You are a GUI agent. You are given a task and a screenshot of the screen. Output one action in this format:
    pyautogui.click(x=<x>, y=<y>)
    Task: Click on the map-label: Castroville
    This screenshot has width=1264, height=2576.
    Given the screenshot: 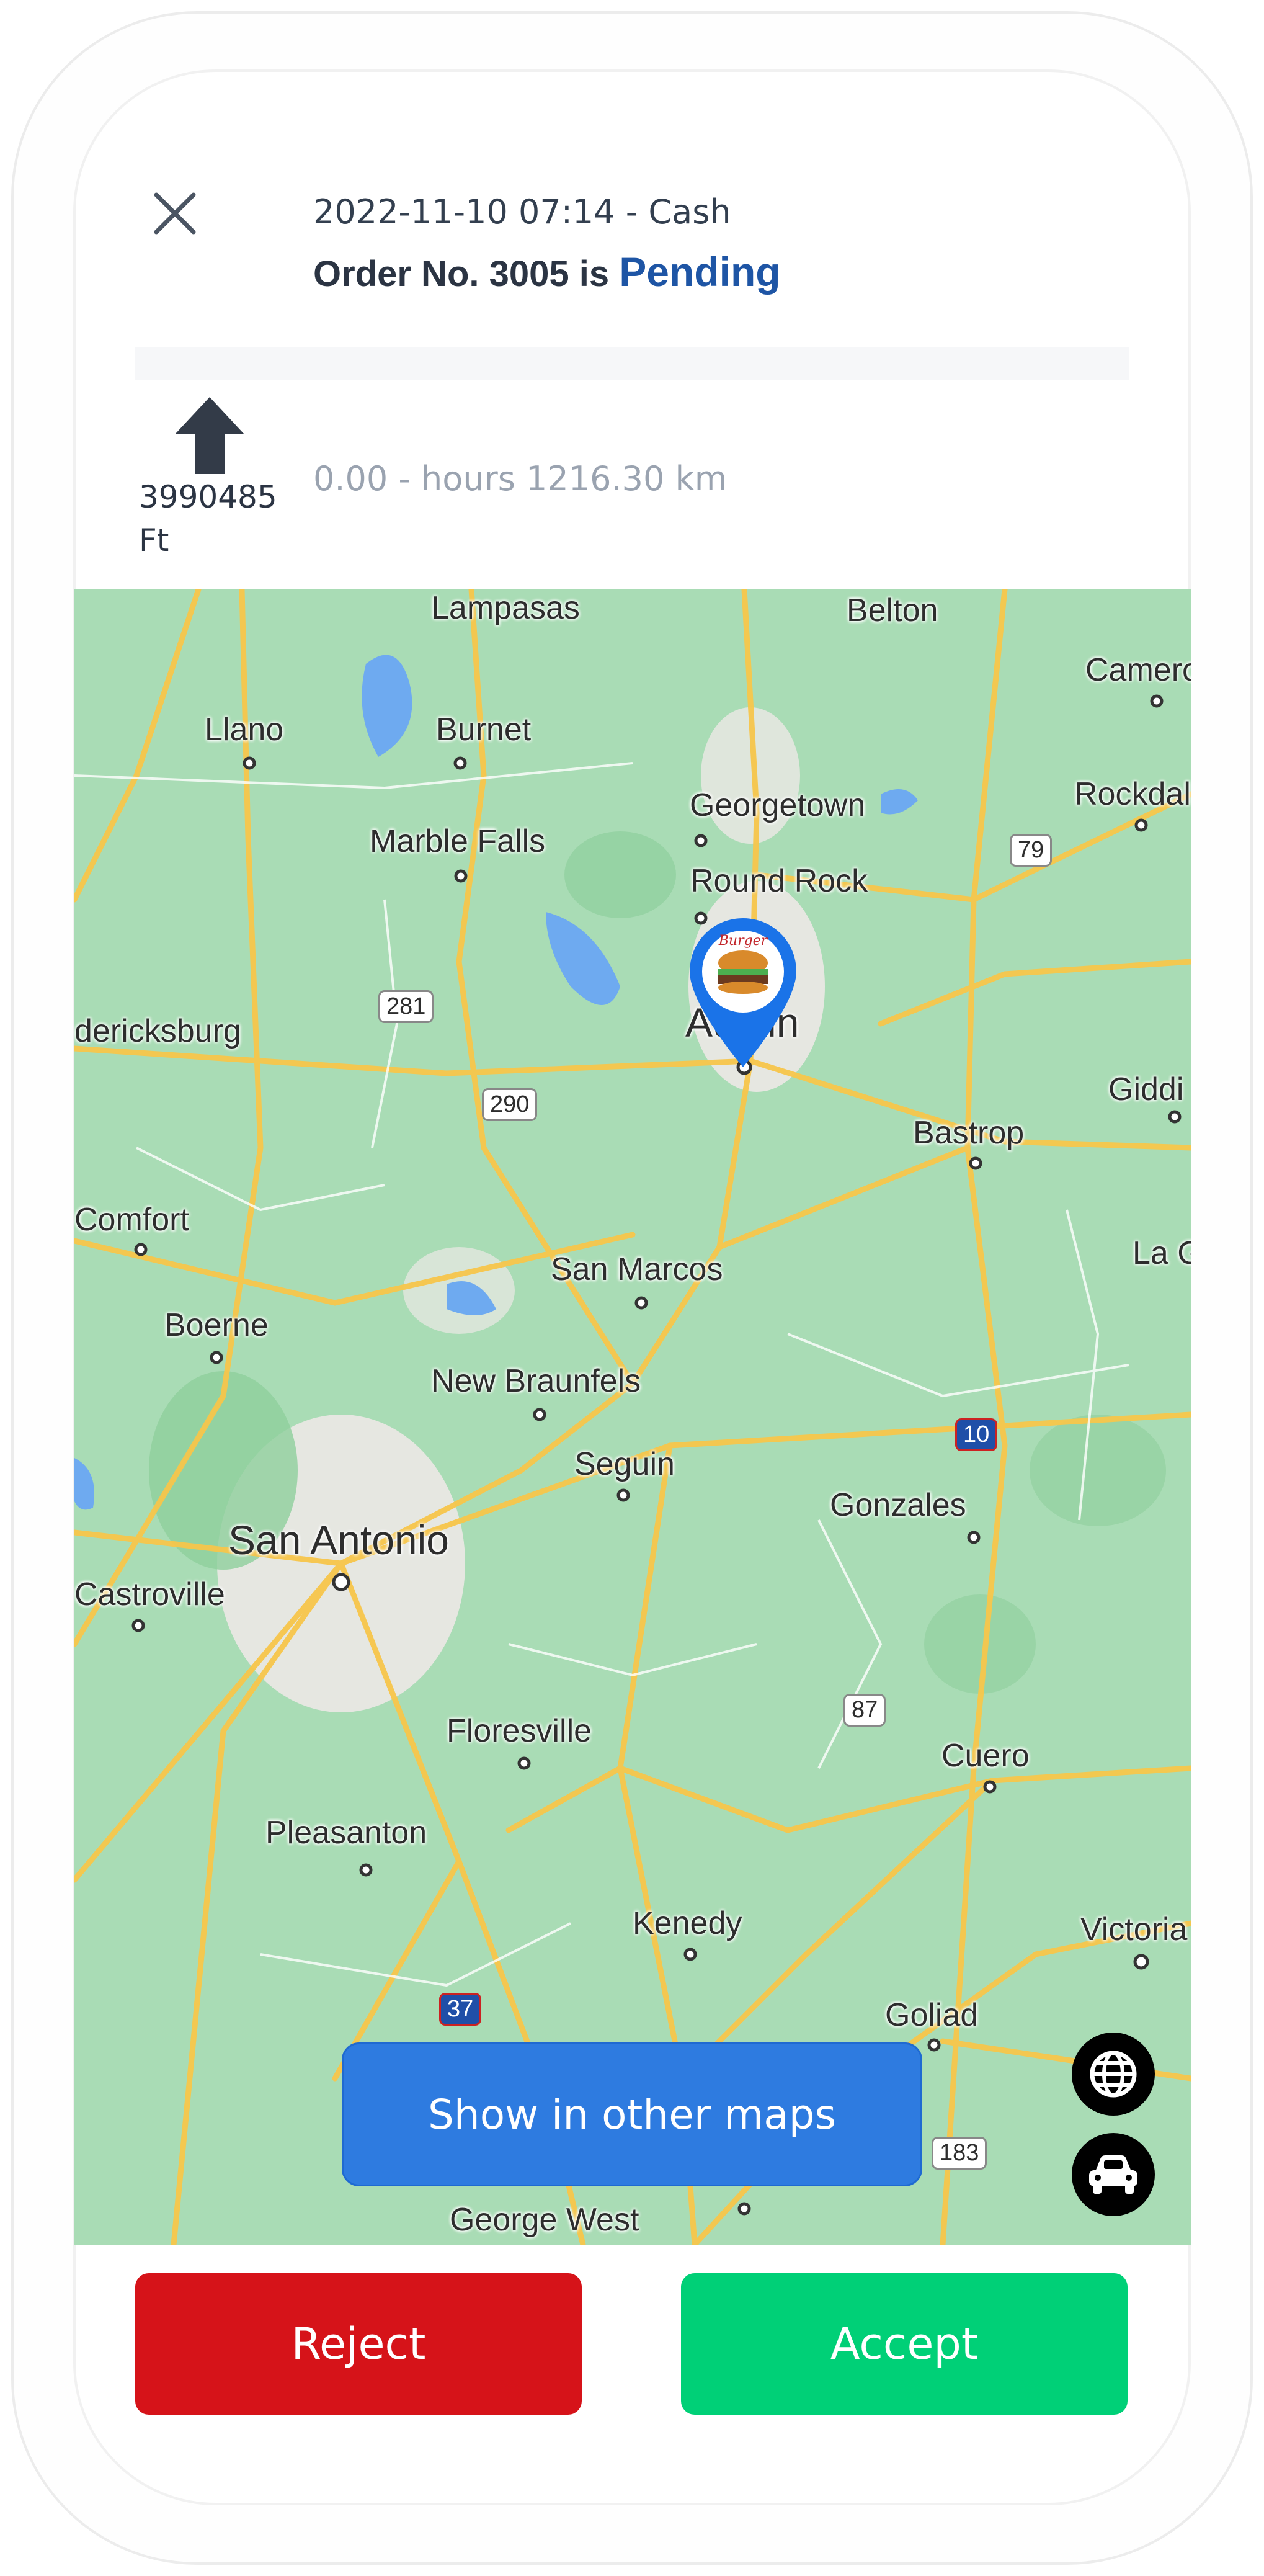 What is the action you would take?
    pyautogui.click(x=149, y=1594)
    